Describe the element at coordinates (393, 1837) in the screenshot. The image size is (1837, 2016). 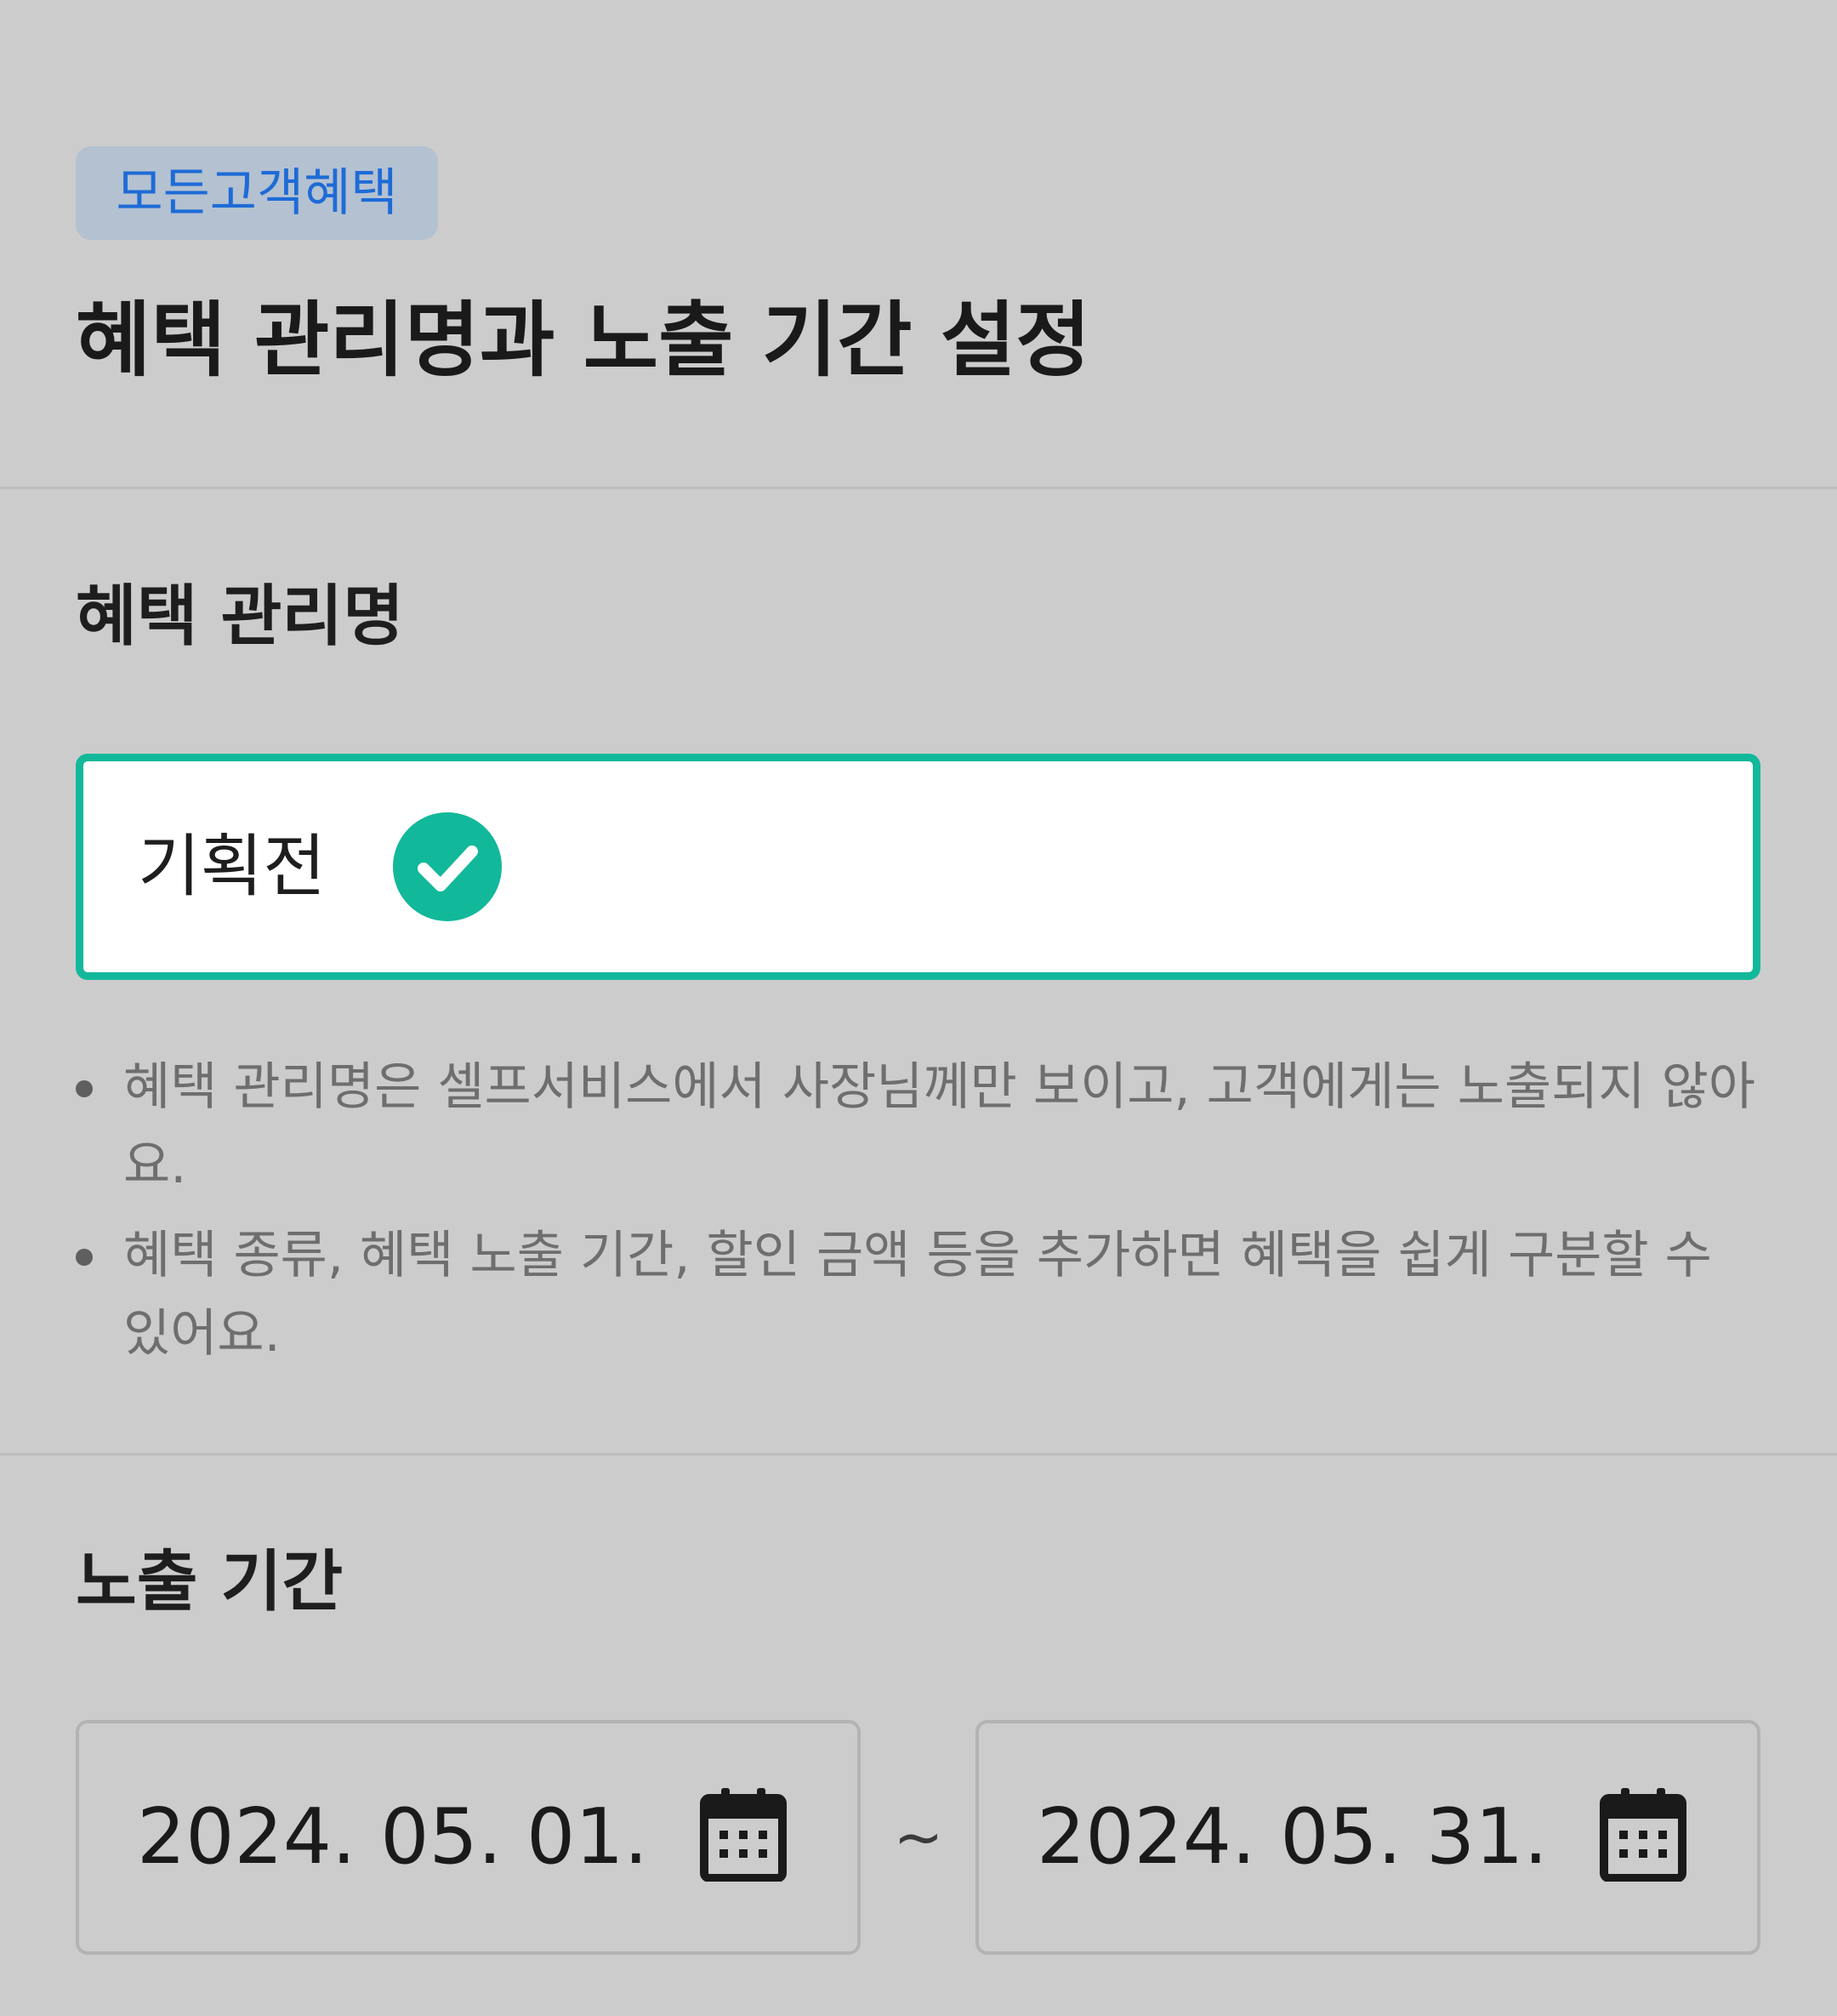
I see `start-date-value: 2024. 05. 01.` at that location.